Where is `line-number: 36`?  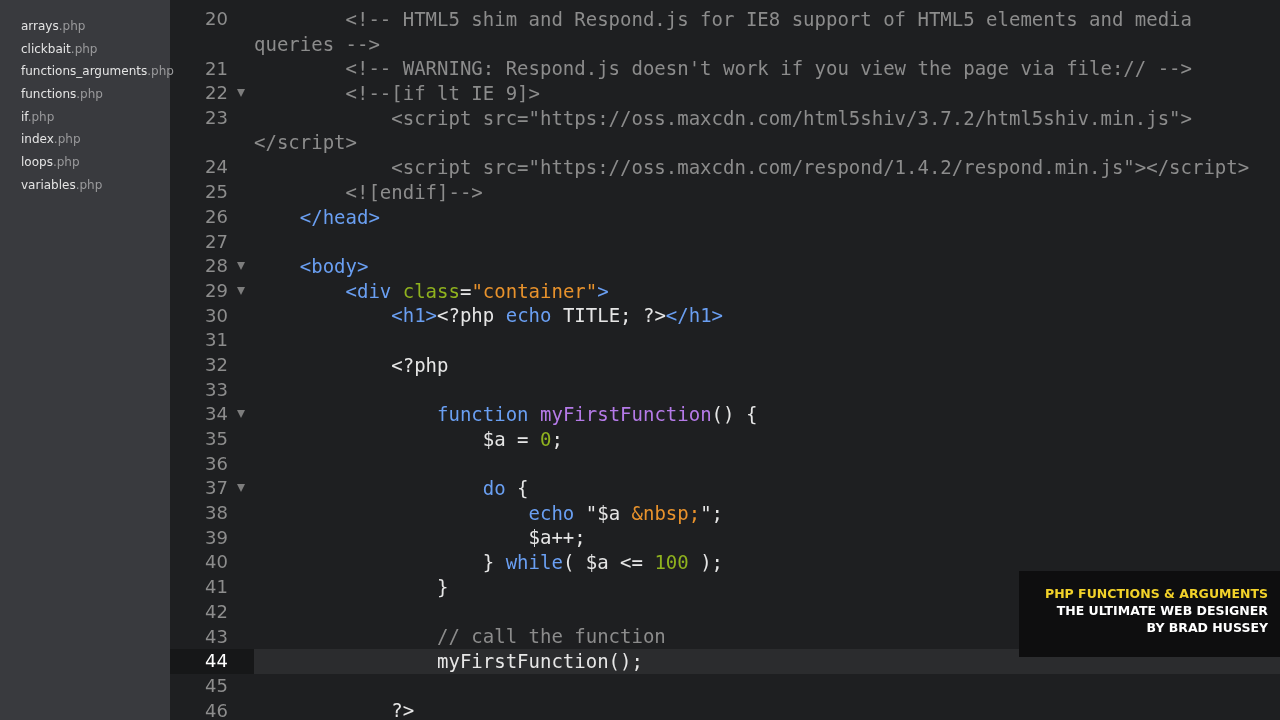
line-number: 36 is located at coordinates (216, 463).